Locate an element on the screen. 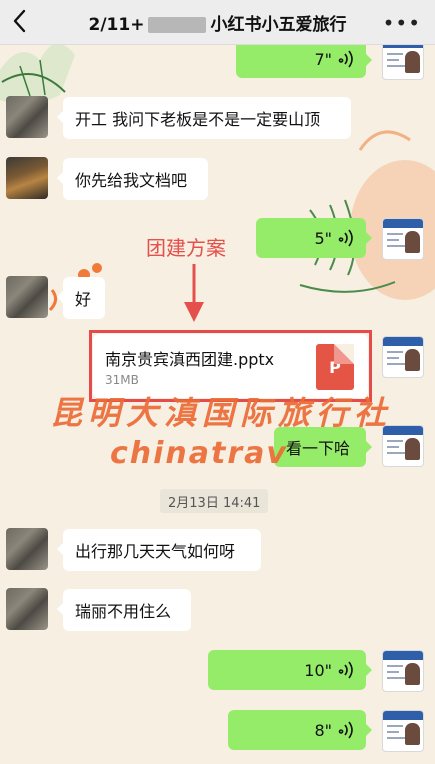  voice-message: 8" is located at coordinates (300, 730).